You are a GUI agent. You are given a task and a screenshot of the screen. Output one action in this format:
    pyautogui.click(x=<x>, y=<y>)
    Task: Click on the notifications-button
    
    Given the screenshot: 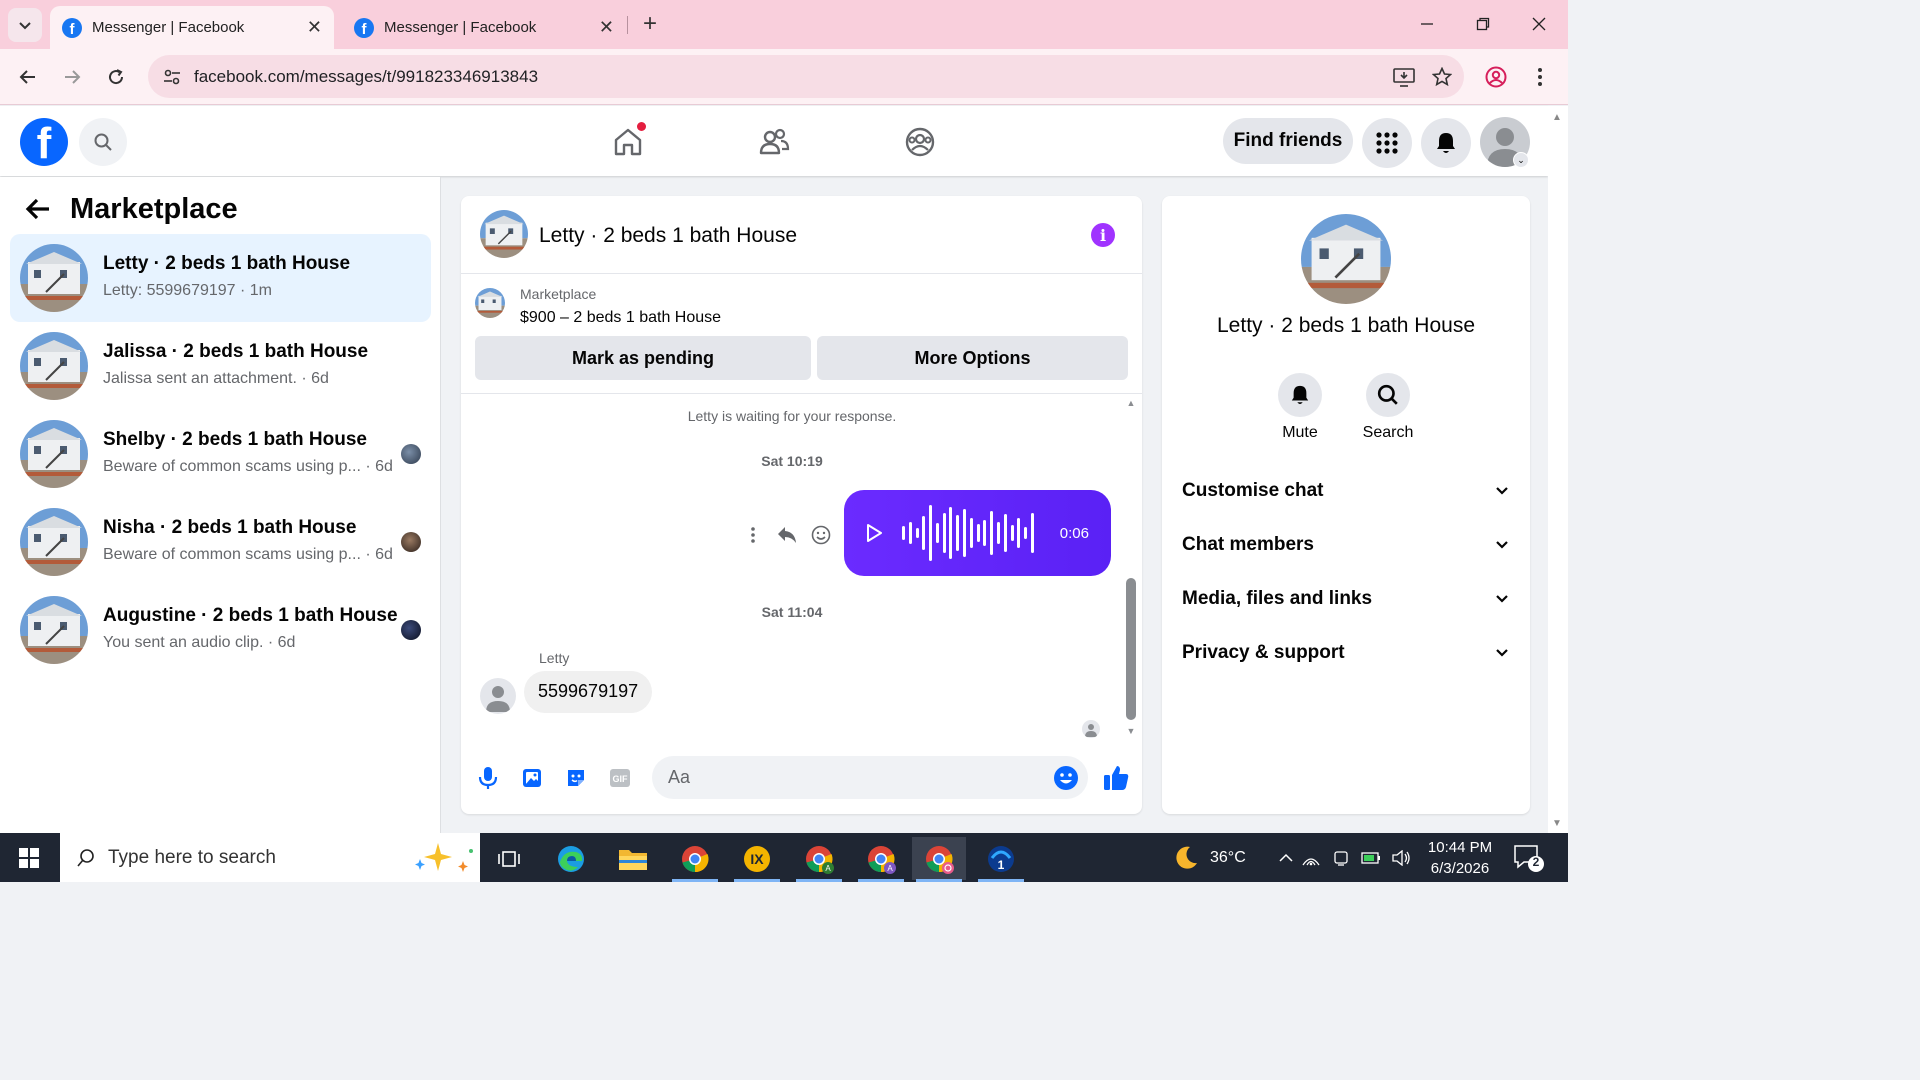 What is the action you would take?
    pyautogui.click(x=1446, y=143)
    